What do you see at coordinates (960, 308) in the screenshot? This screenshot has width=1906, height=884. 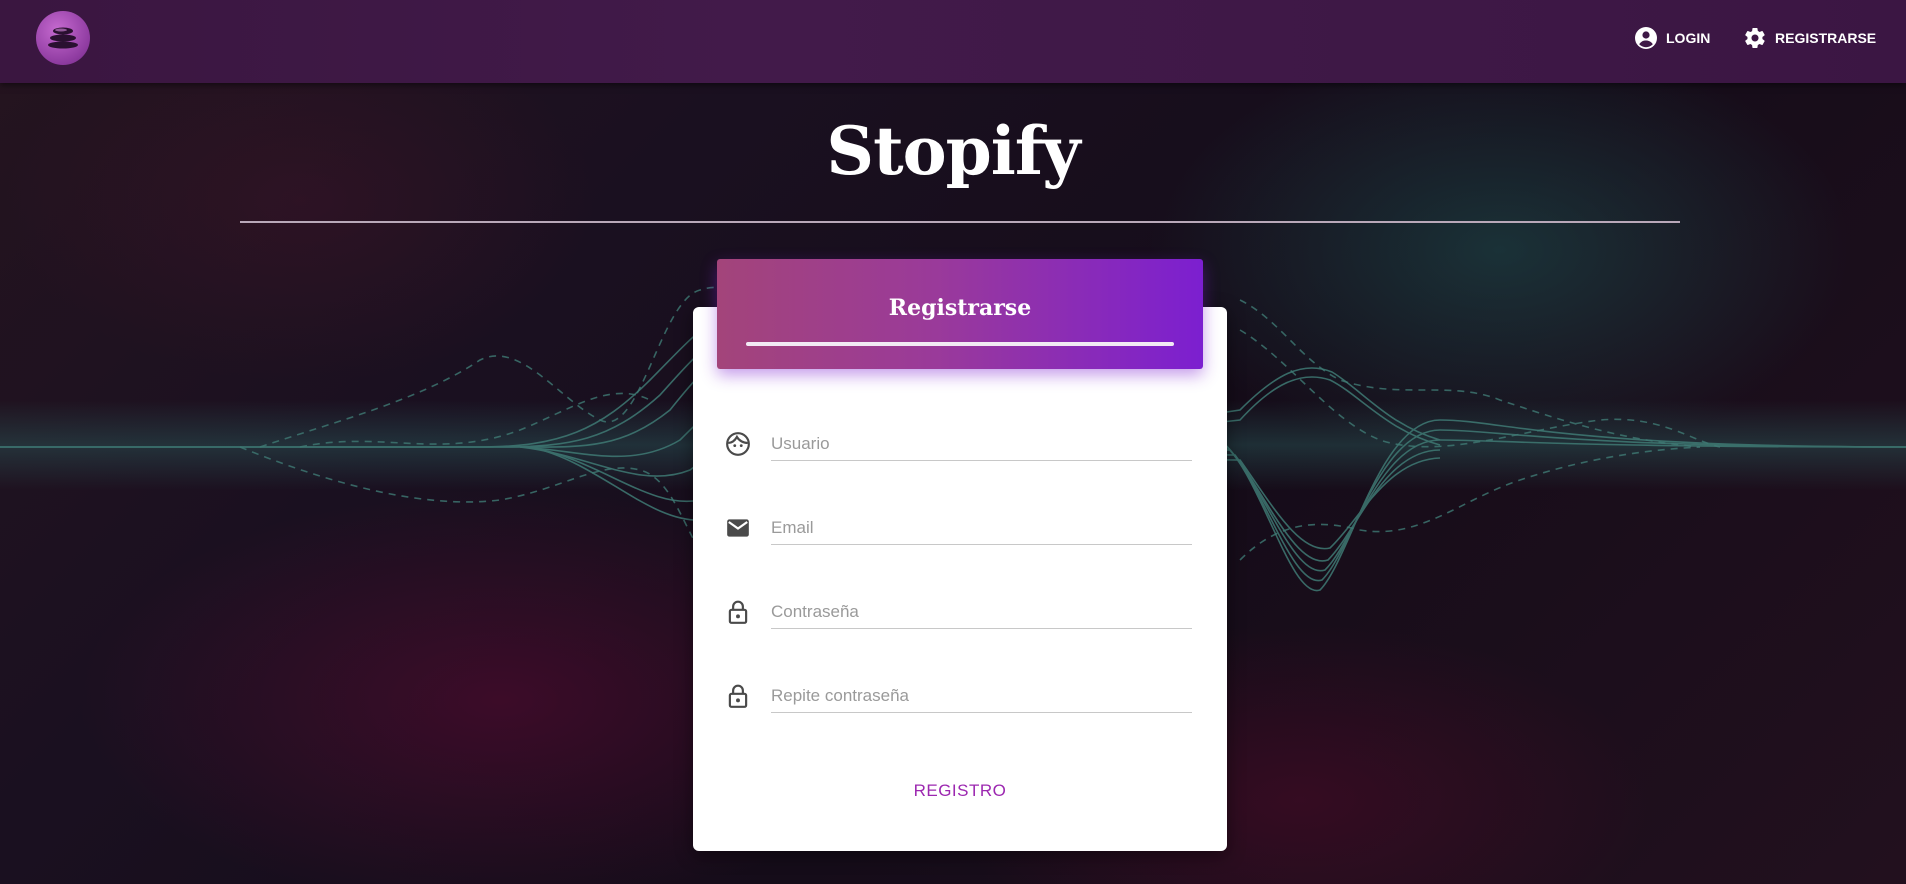 I see `register-card-title: Registrarse` at bounding box center [960, 308].